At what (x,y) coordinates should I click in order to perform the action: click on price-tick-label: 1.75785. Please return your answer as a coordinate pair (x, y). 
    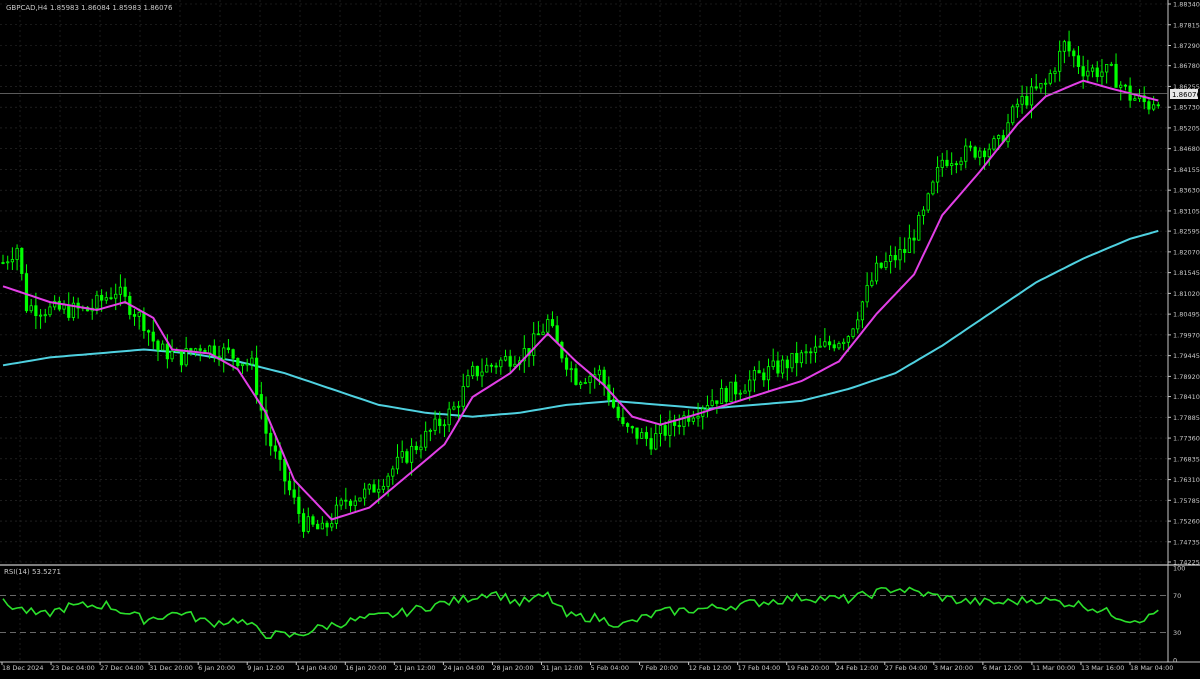
    Looking at the image, I should click on (1186, 501).